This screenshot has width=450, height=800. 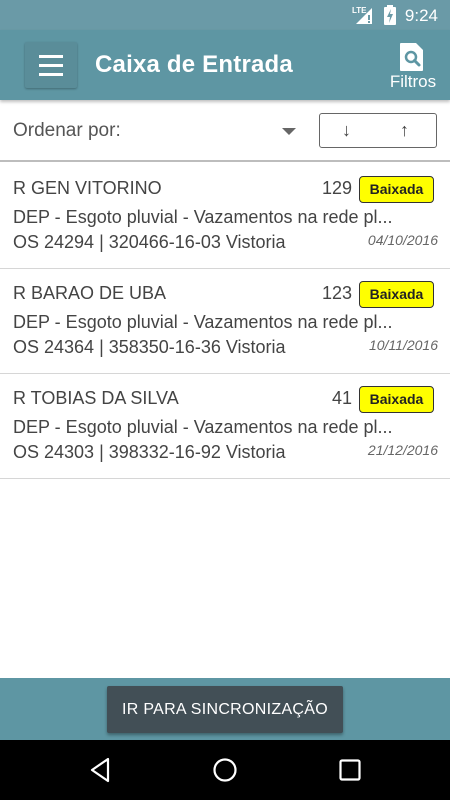 I want to click on sort-descending-button: ↓, so click(x=346, y=130).